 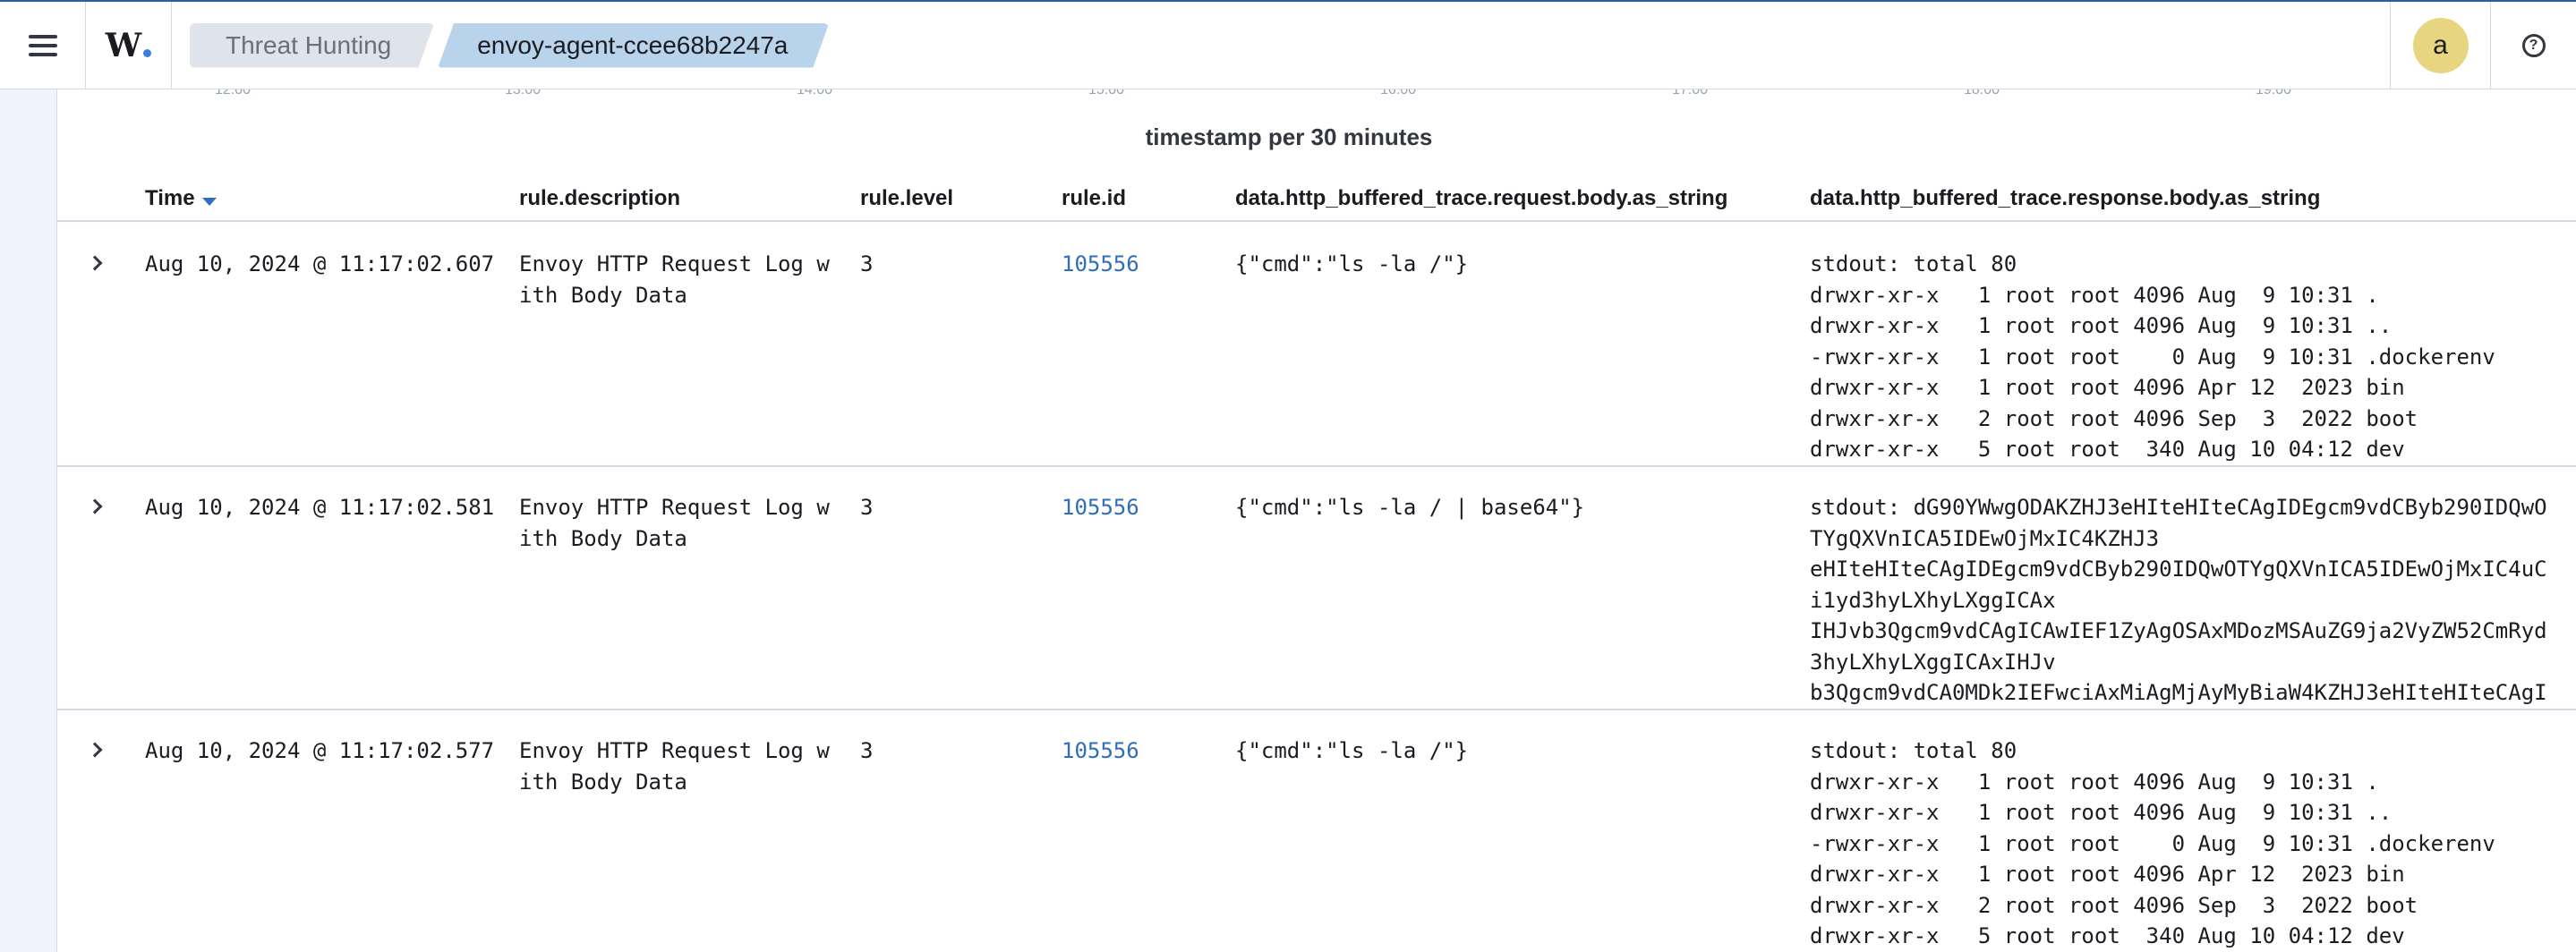 I want to click on cell-time: Aug 10, 2024 @ 11:17:02.577, so click(x=320, y=751).